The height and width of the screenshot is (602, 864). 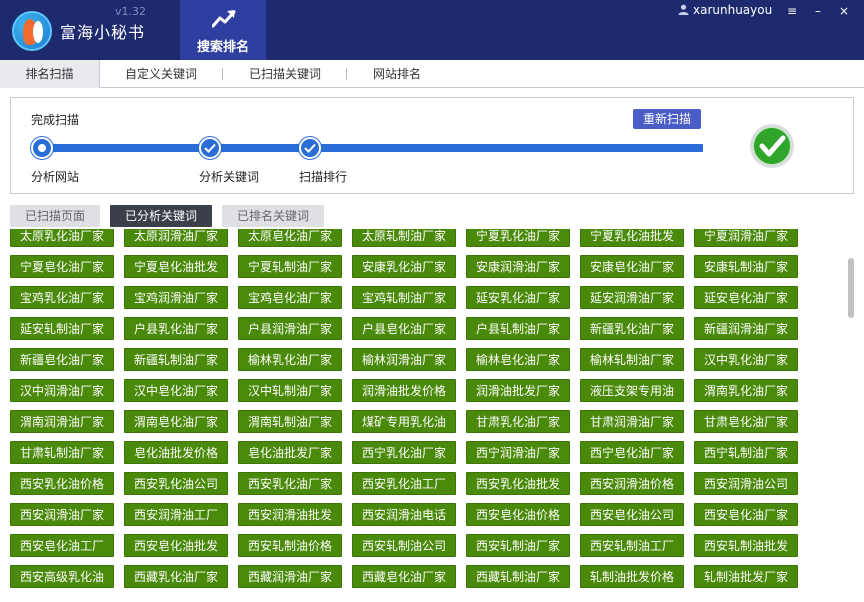 I want to click on keyword-chip: 延安乳化油厂家, so click(x=518, y=297).